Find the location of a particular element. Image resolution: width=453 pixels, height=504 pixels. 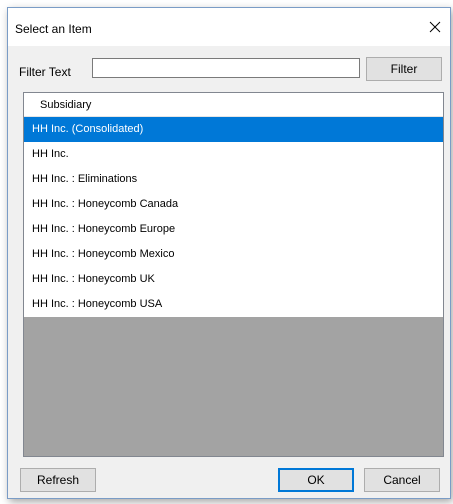

list-item: HH Inc. : Honeycomb Canada is located at coordinates (233, 204).